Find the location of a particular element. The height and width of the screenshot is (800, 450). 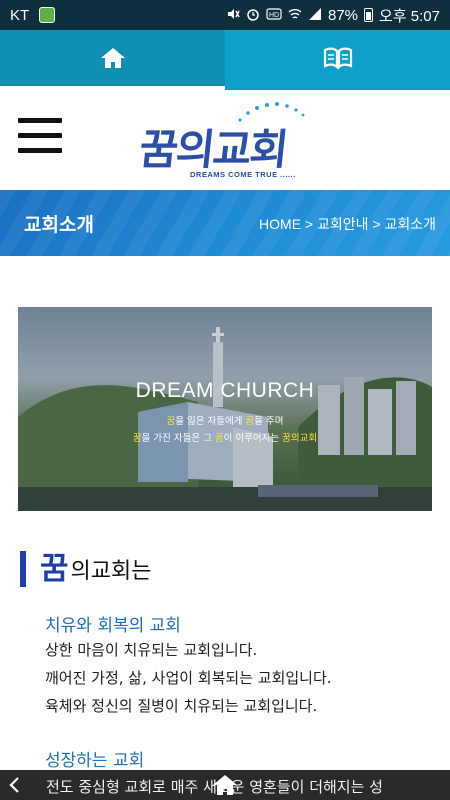

heading-emphasis: 꿈 is located at coordinates (54, 569).